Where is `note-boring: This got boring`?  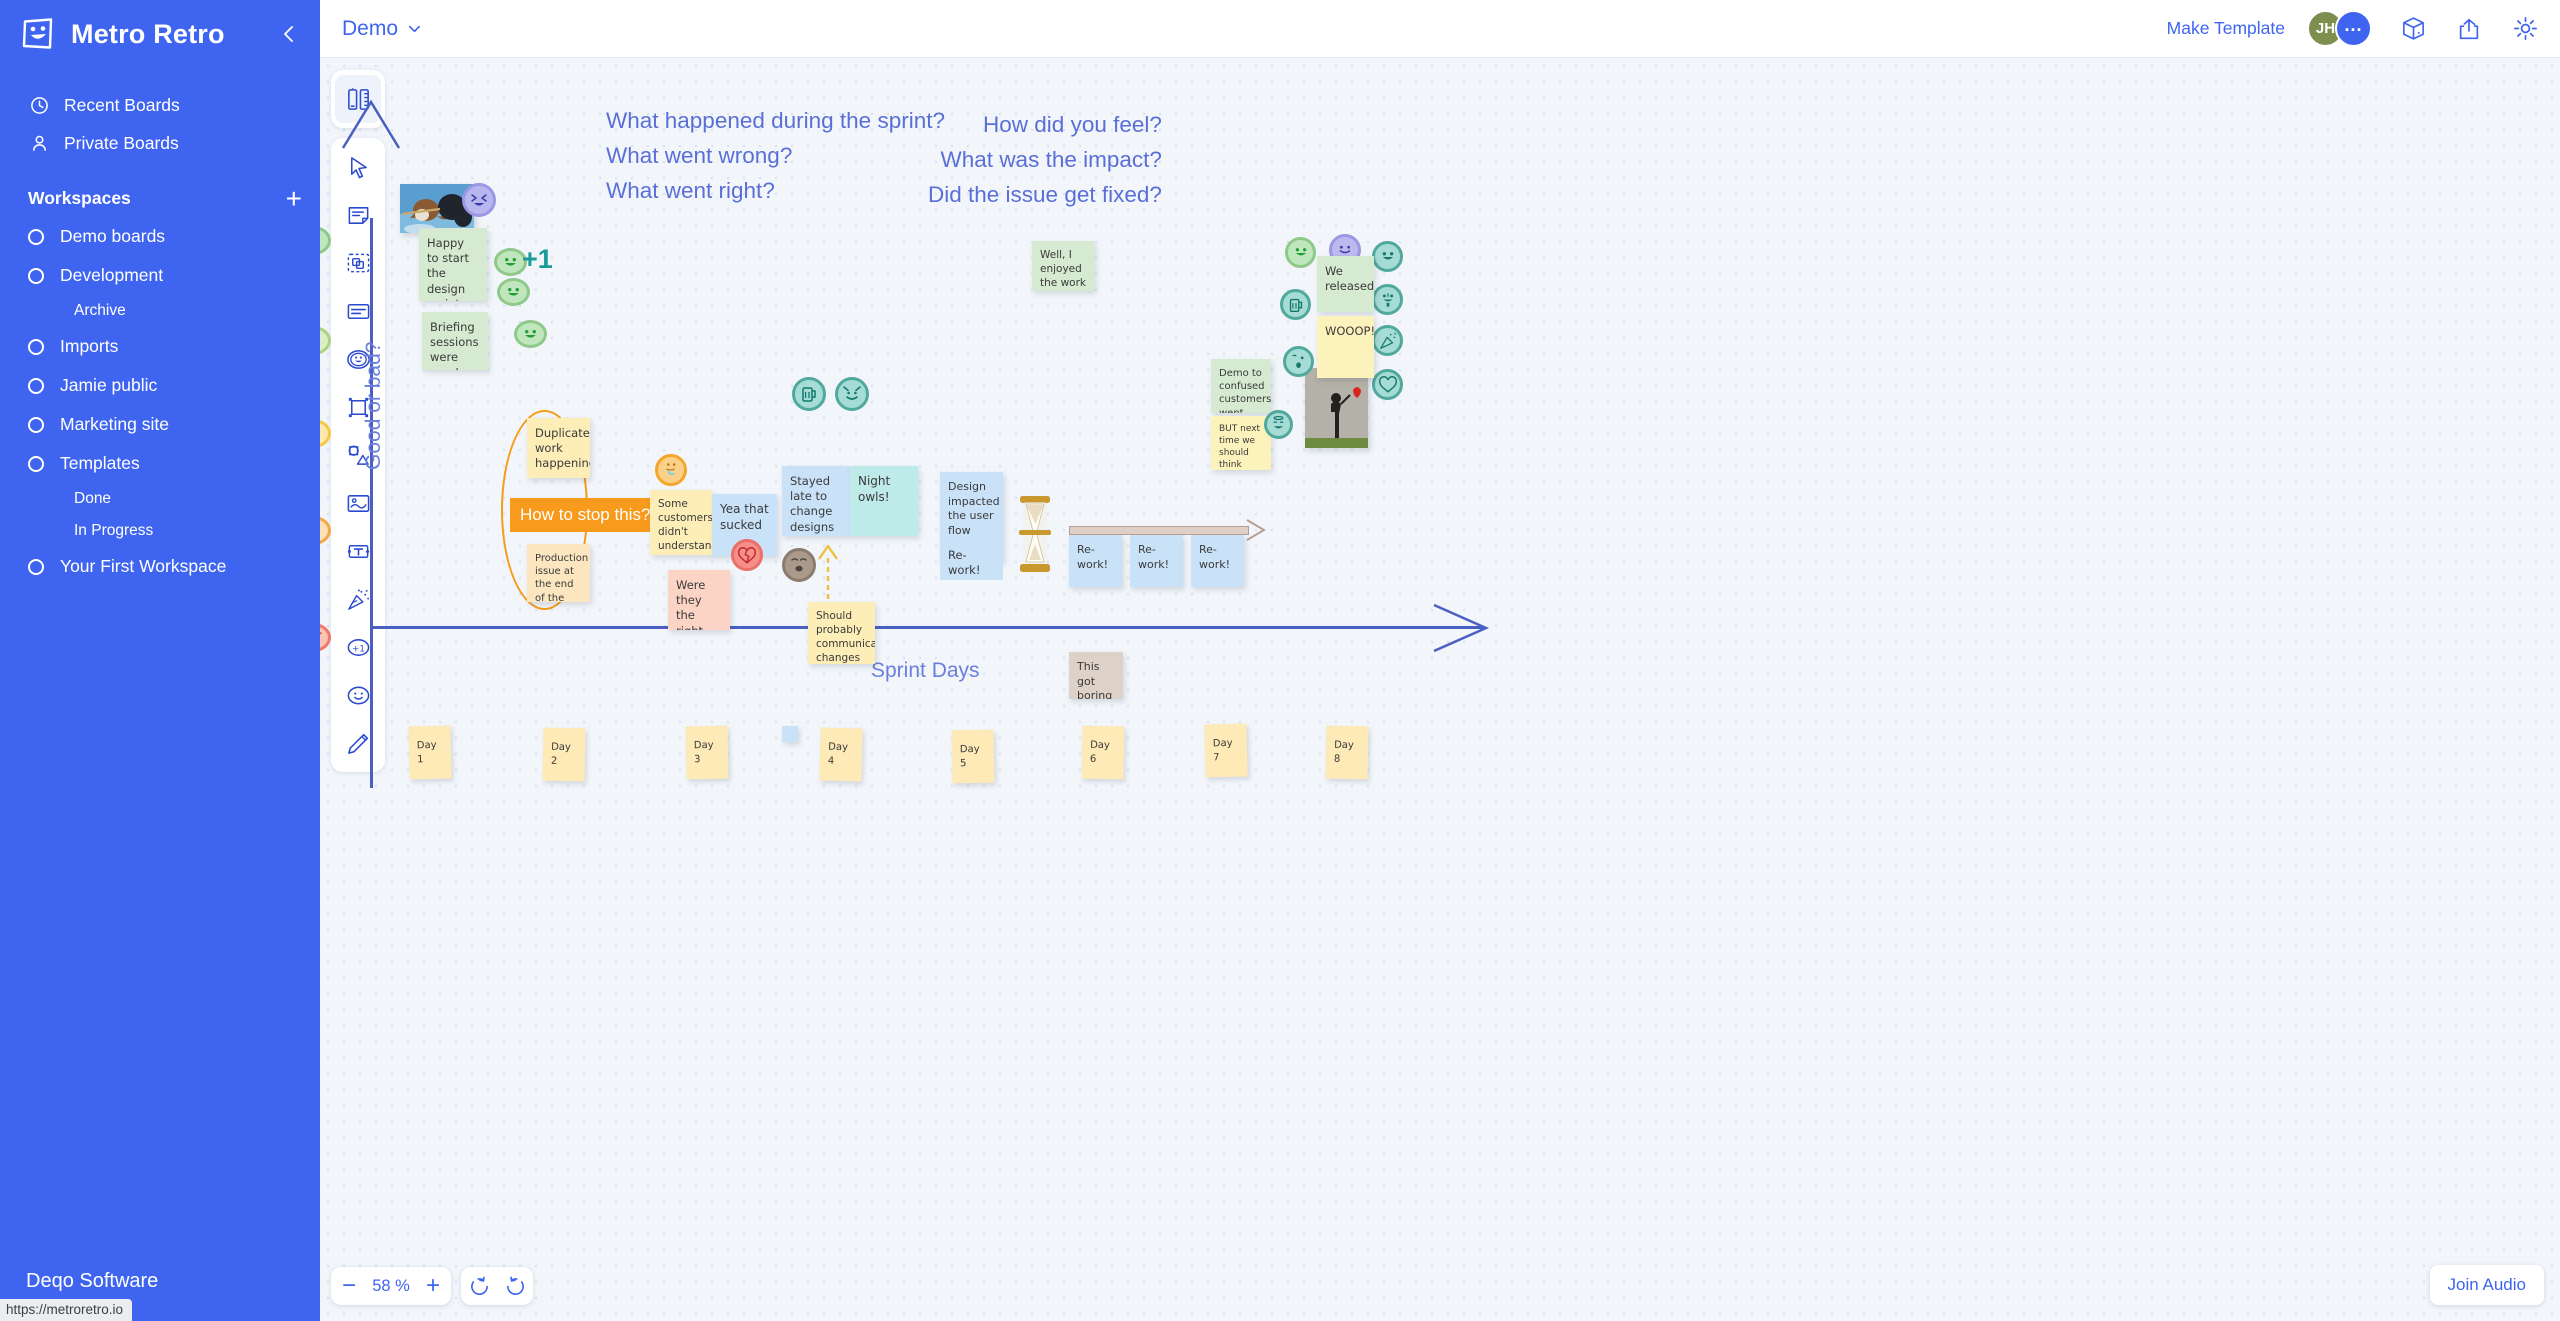
note-boring: This got boring is located at coordinates (1096, 675).